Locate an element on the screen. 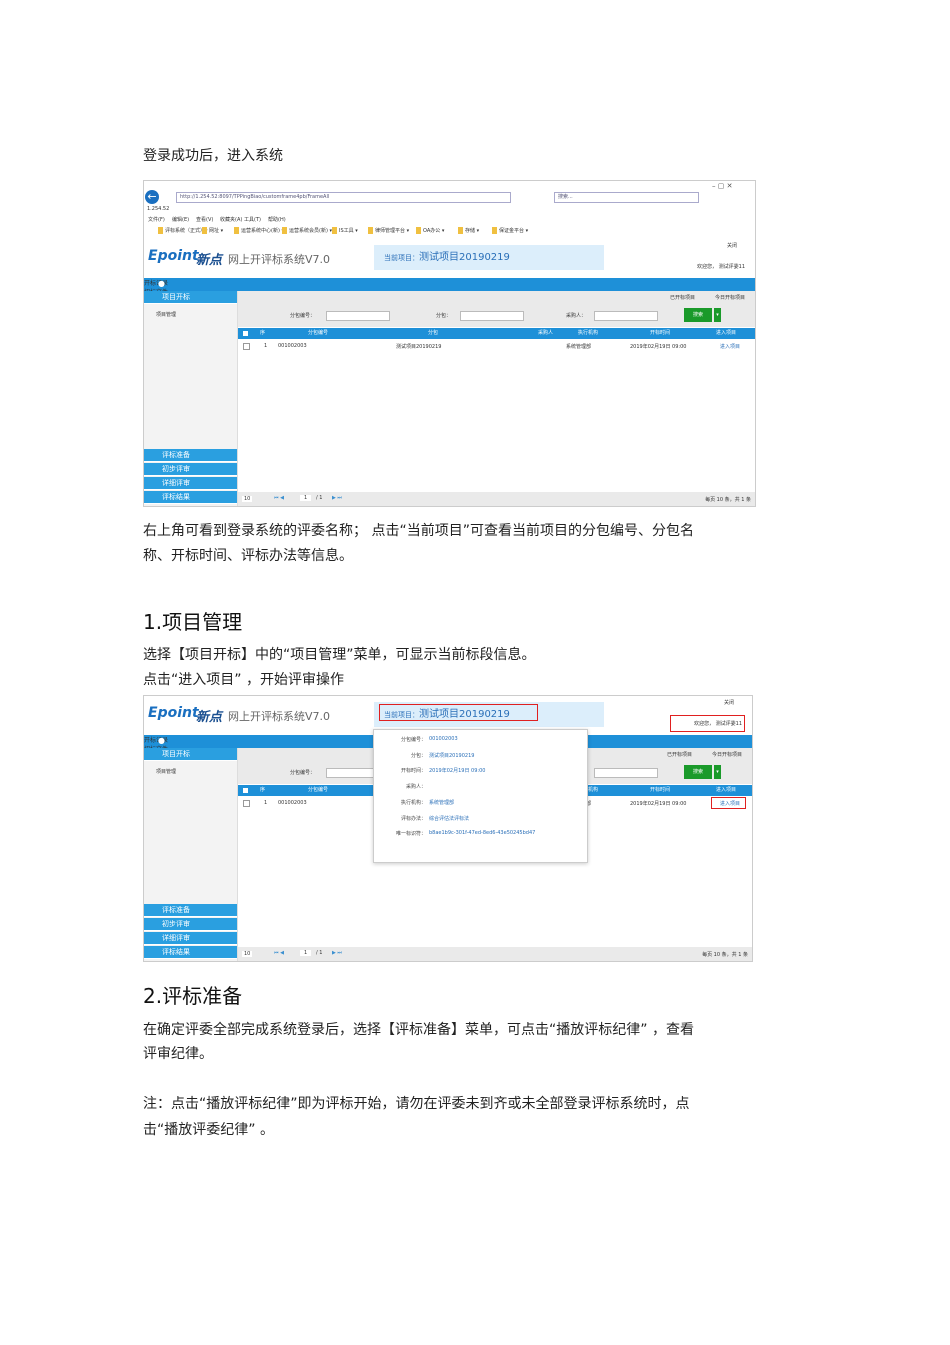  favorite-folder: 评标系统（正式）▾ is located at coordinates (183, 230).